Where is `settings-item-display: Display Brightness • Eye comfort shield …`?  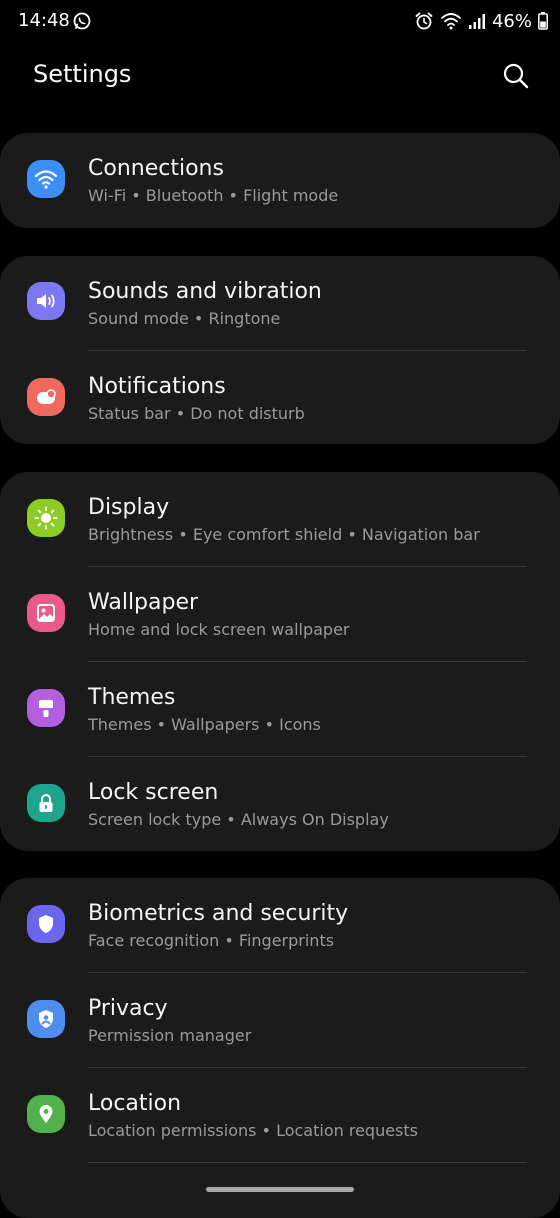 settings-item-display: Display Brightness • Eye comfort shield … is located at coordinates (280, 519).